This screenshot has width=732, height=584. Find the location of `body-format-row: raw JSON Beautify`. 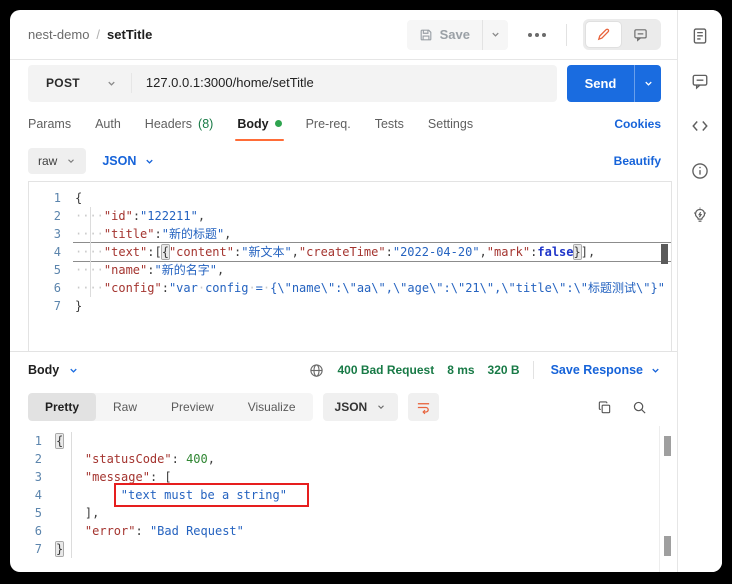

body-format-row: raw JSON Beautify is located at coordinates (343, 161).